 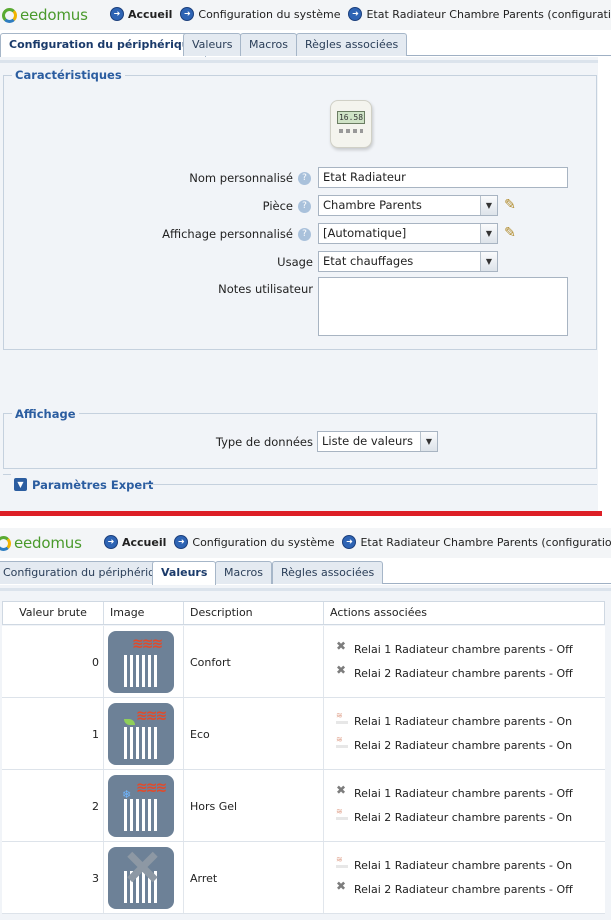 I want to click on raw-value: 1, so click(x=95, y=734).